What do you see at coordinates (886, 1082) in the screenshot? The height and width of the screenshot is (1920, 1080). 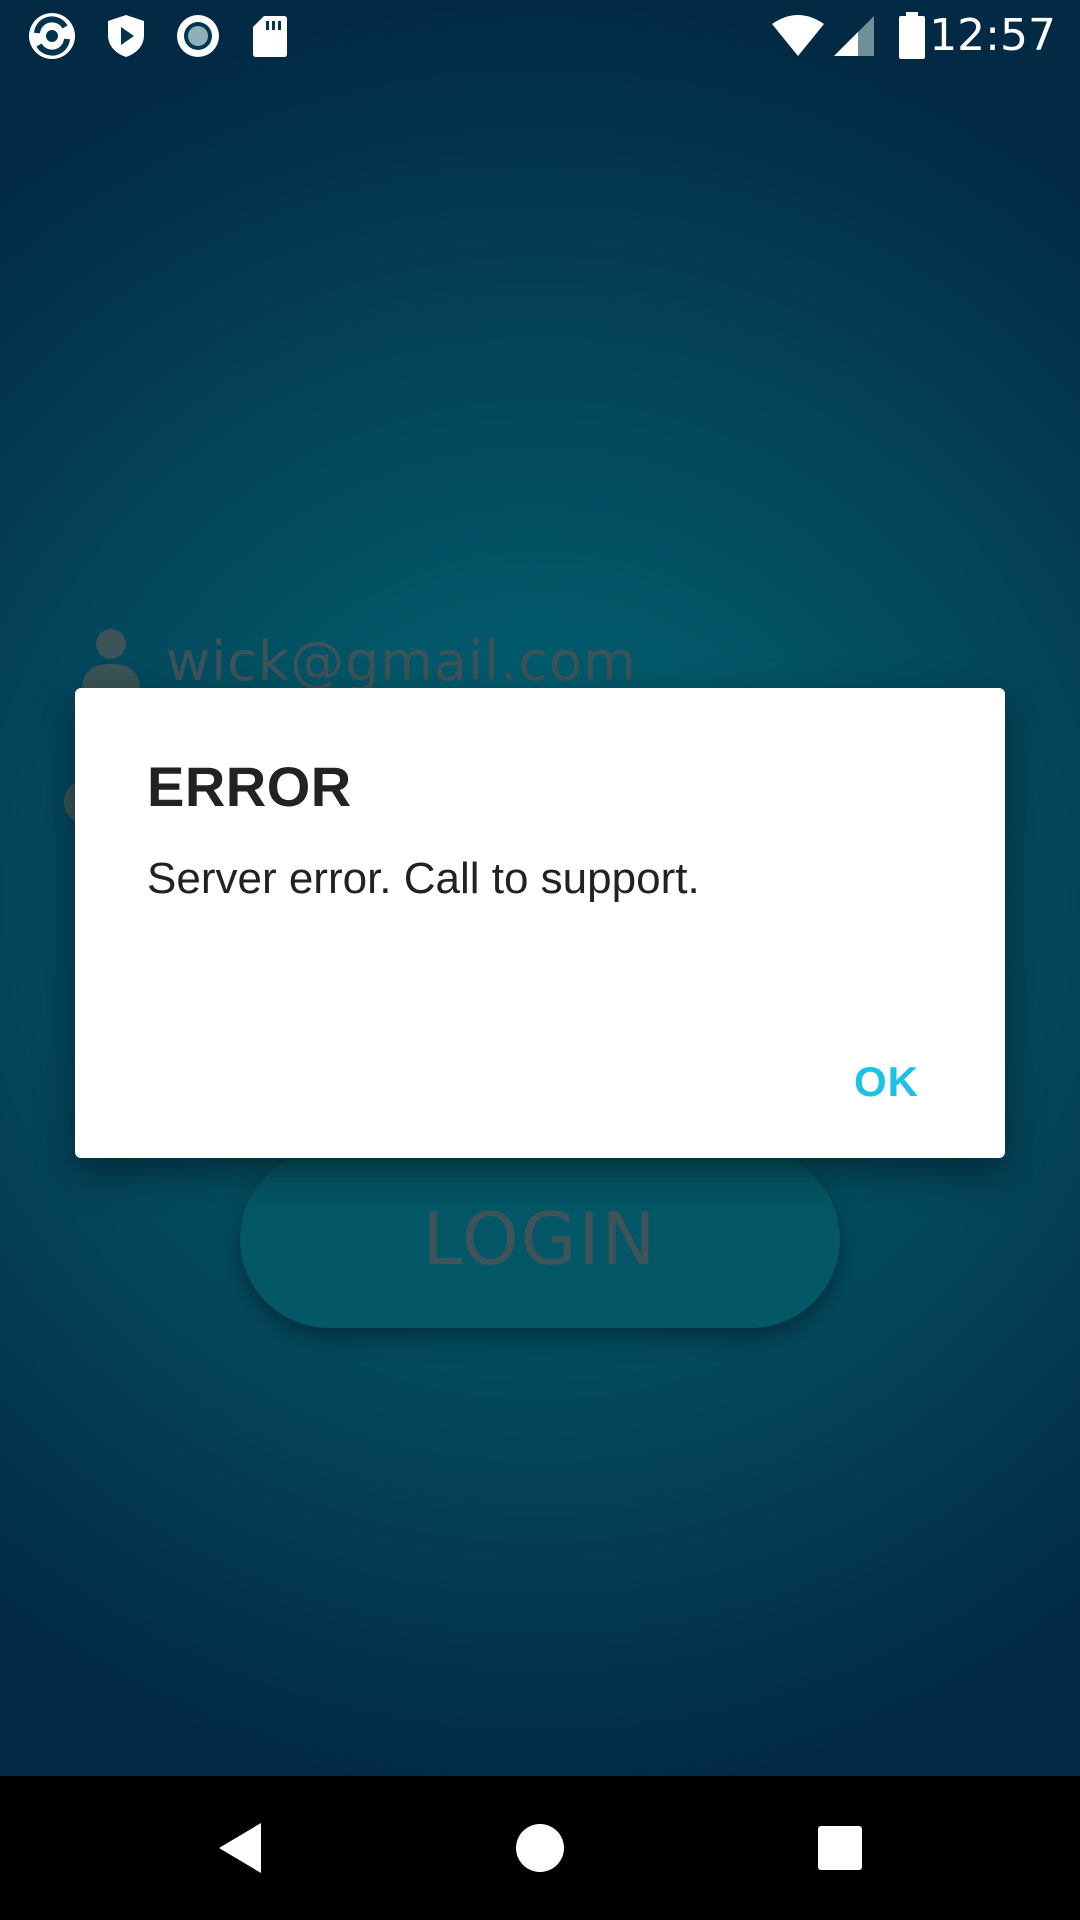 I see `ok-button: OK` at bounding box center [886, 1082].